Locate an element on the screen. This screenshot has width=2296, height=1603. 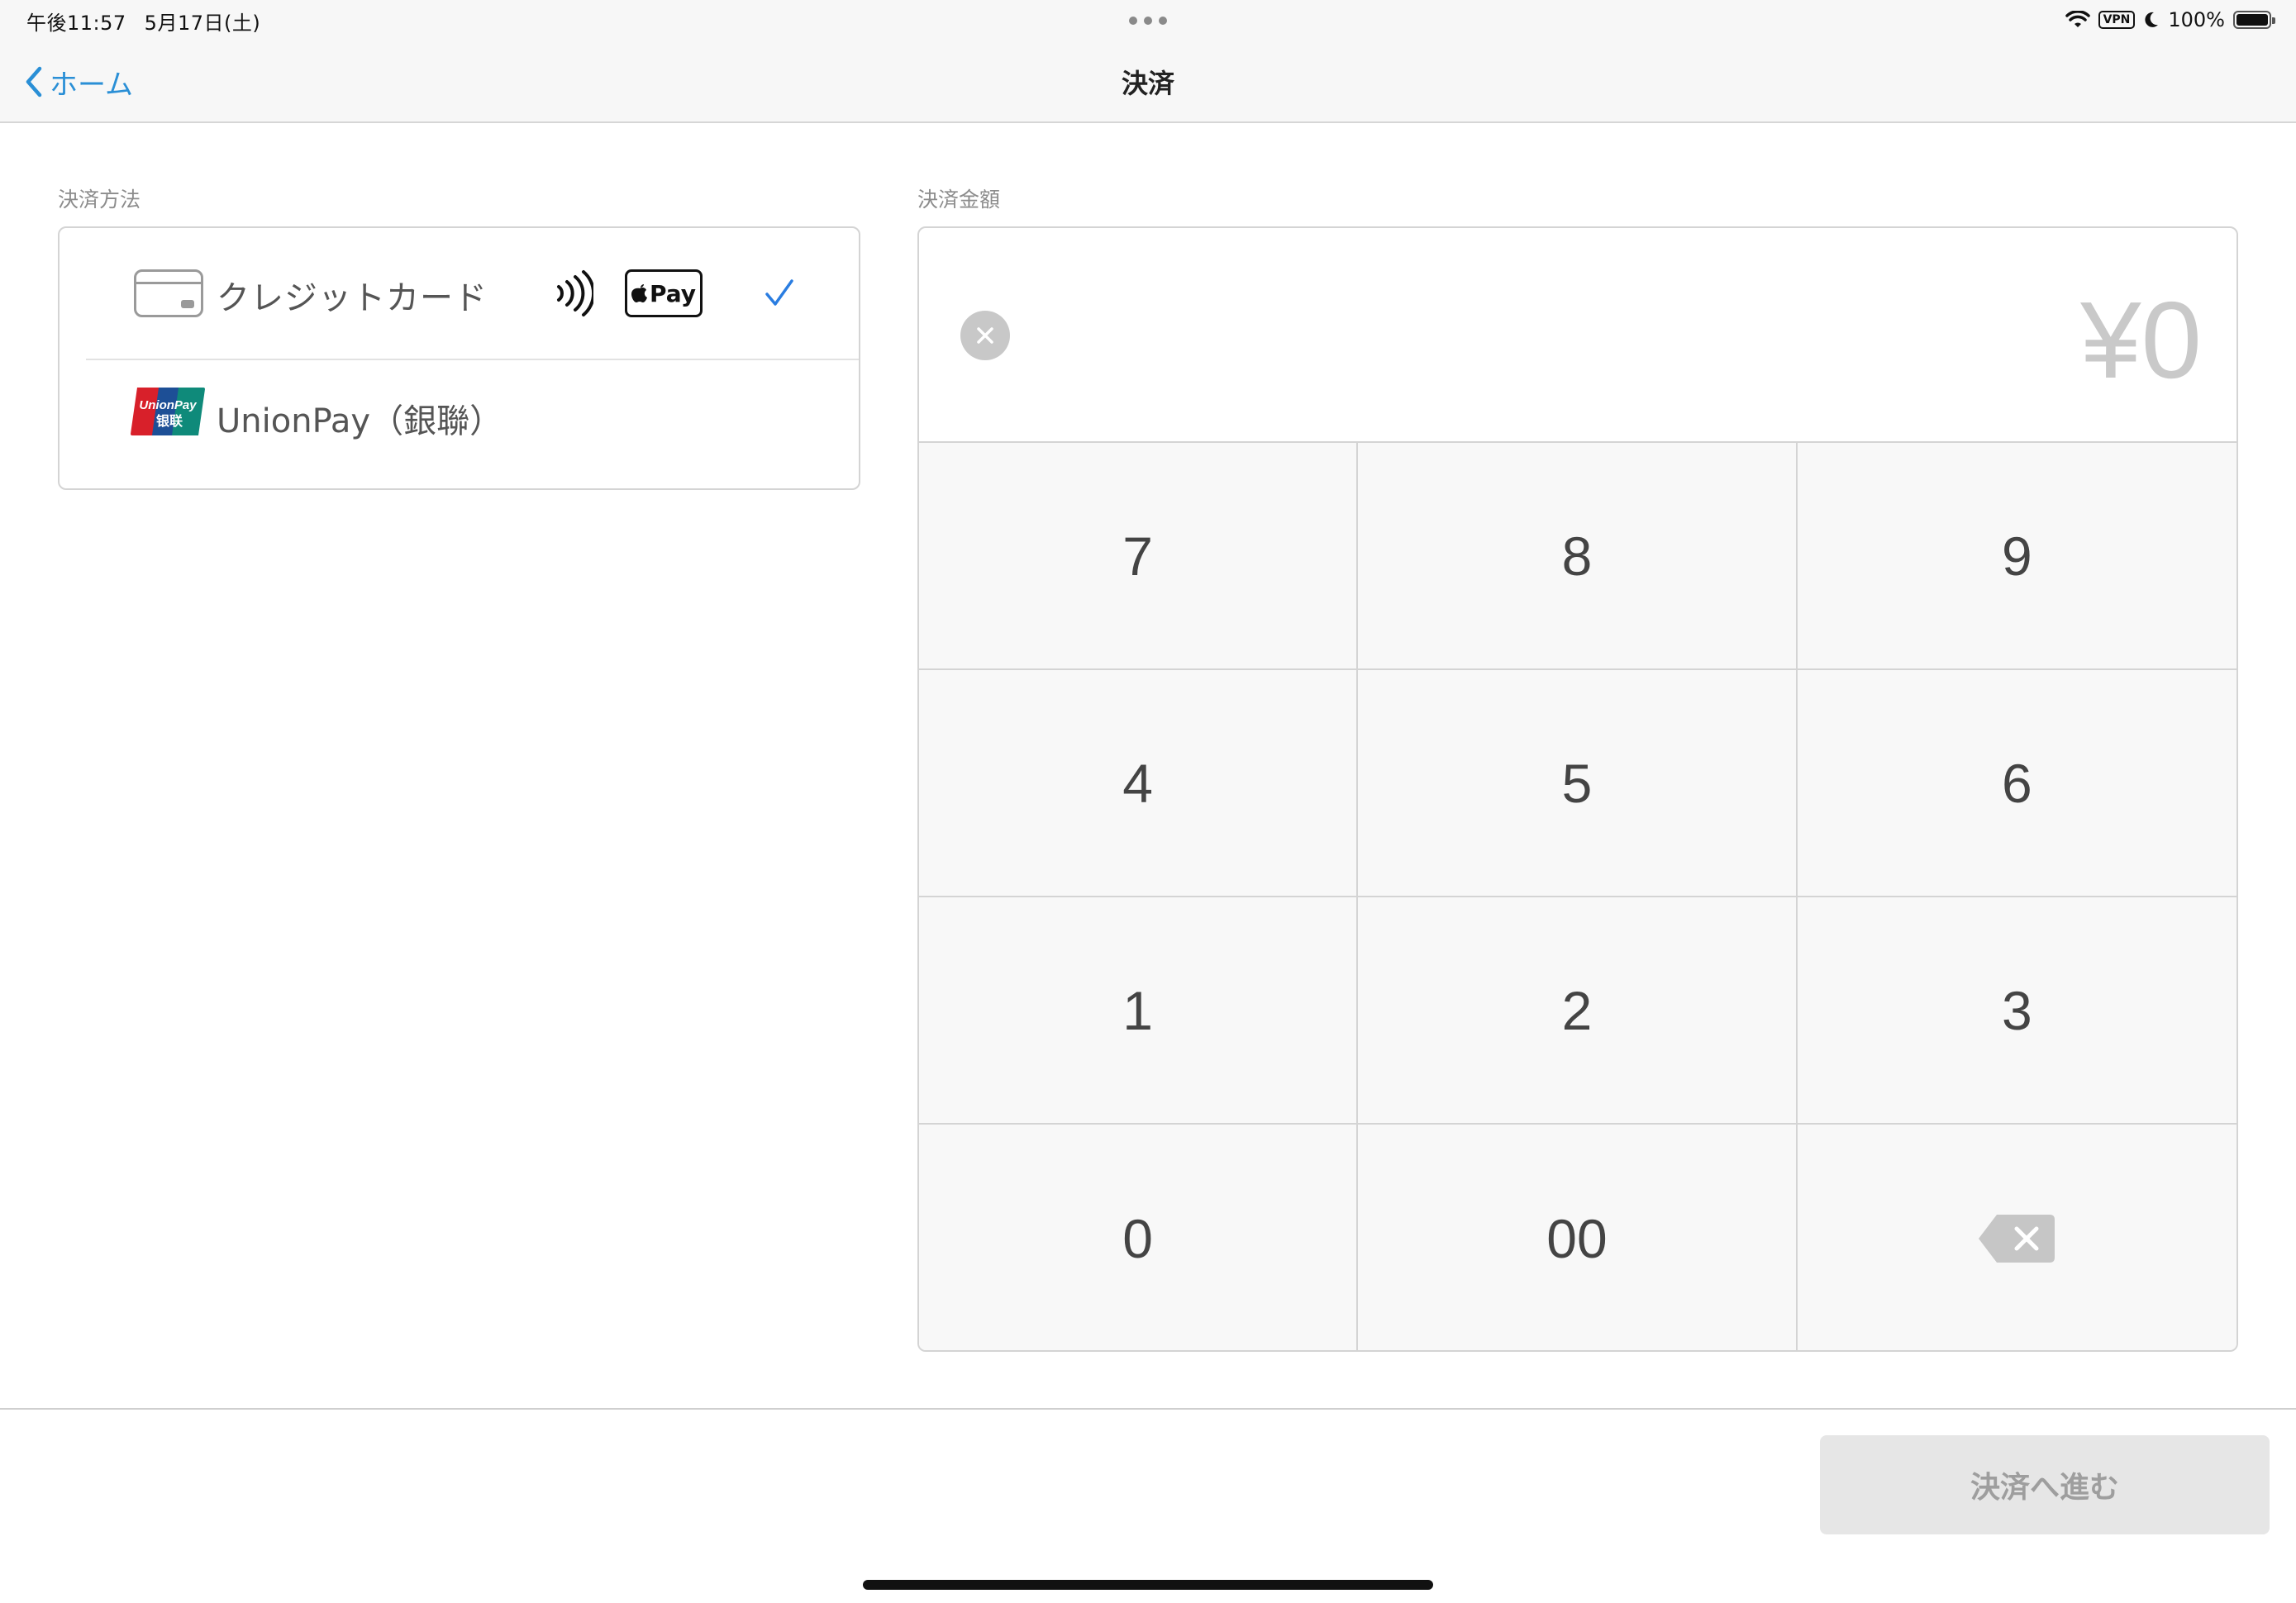
key-6: 6 is located at coordinates (2016, 783).